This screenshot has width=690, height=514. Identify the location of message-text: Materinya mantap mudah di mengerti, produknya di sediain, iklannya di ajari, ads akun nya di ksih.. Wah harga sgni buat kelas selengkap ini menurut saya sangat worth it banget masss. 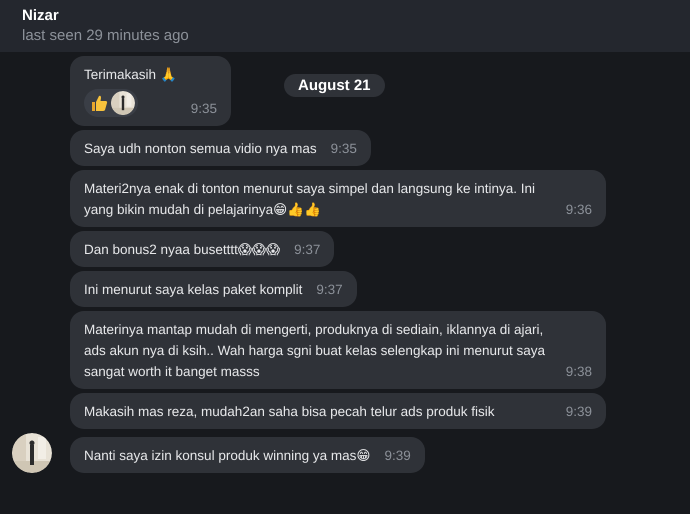
(315, 350).